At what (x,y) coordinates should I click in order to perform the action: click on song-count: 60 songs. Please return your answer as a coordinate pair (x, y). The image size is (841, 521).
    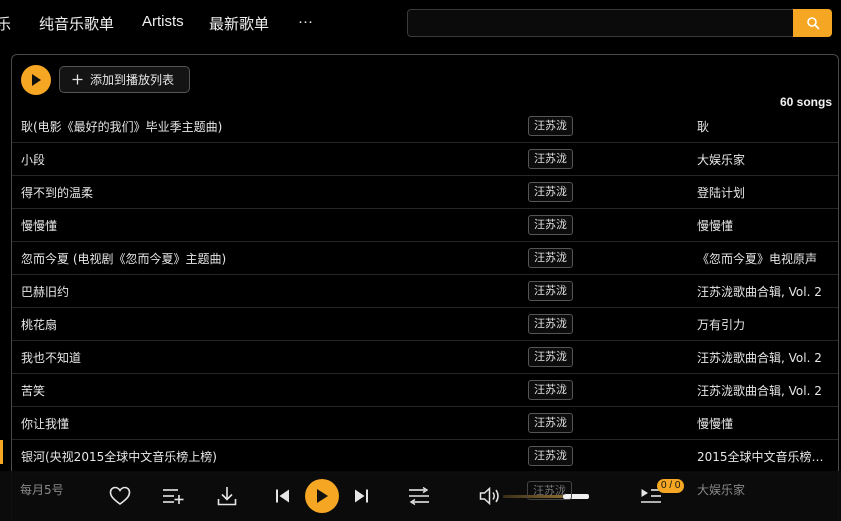
    Looking at the image, I should click on (805, 102).